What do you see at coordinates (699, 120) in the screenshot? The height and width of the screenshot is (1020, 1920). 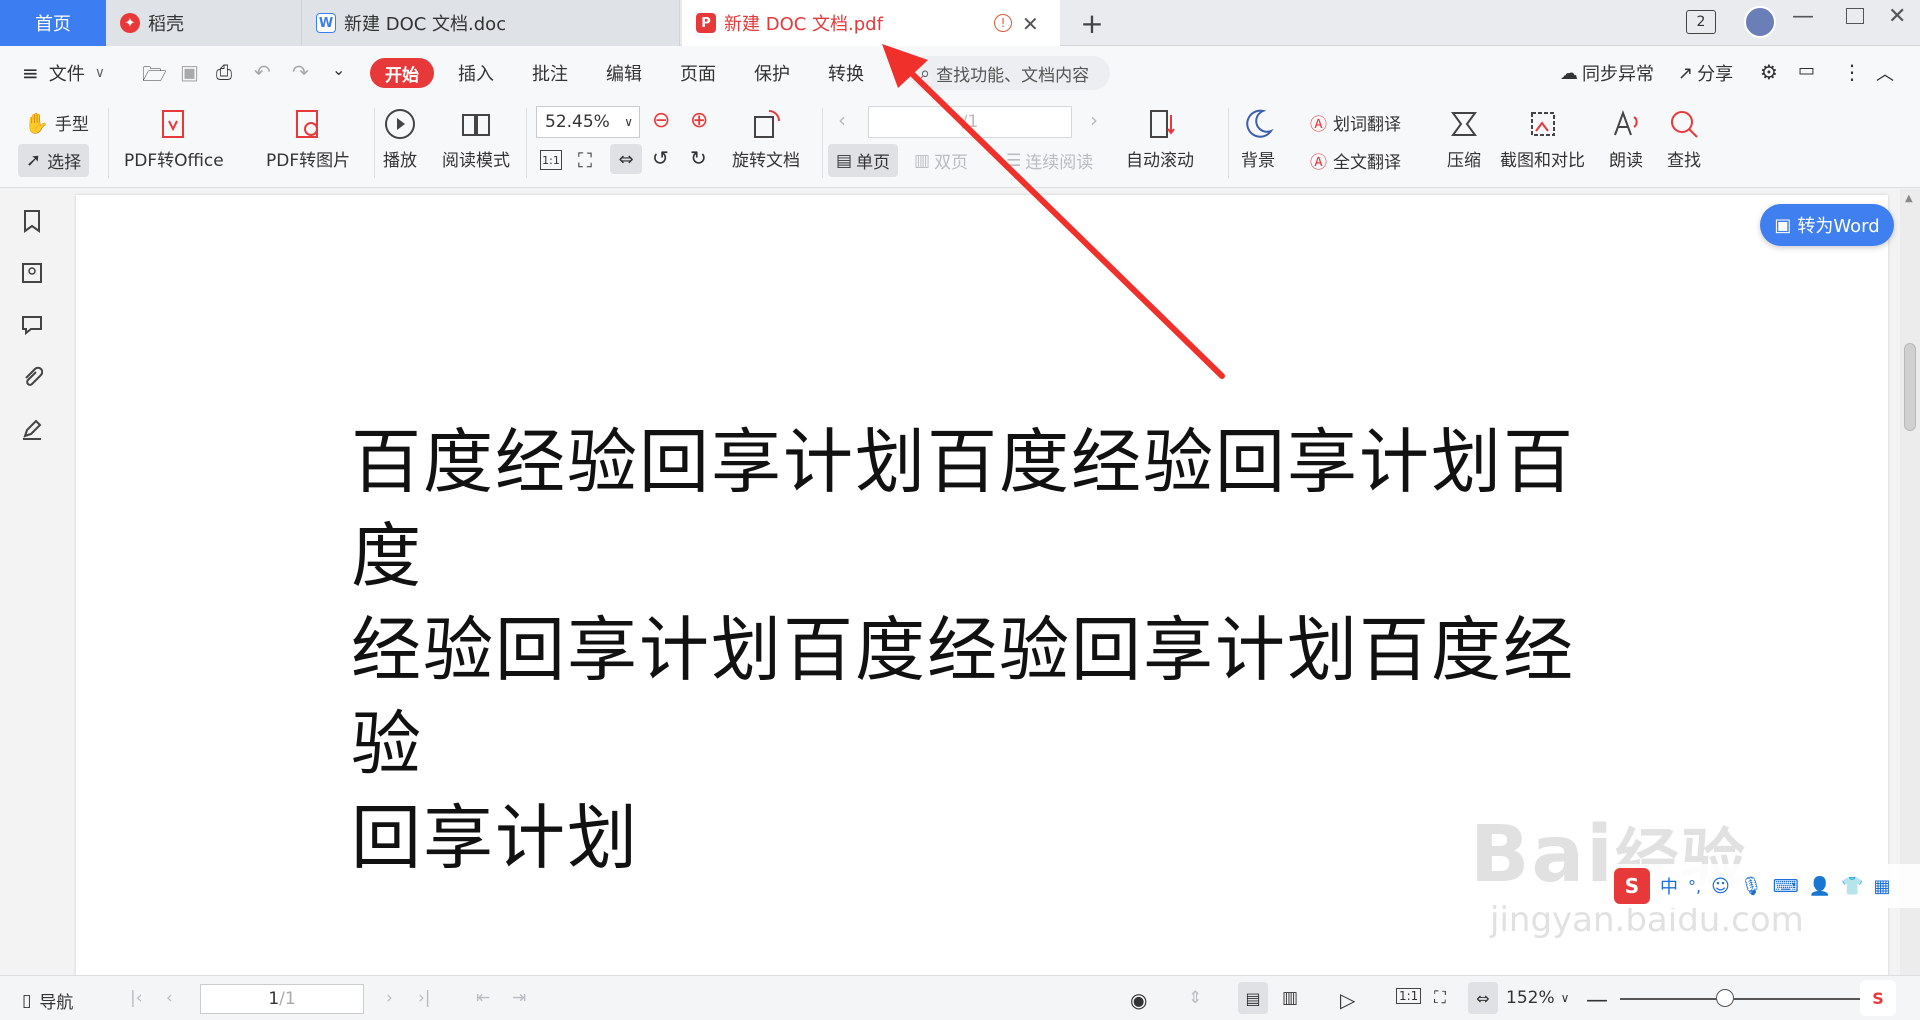 I see `zoom-in-icon: ⊕` at bounding box center [699, 120].